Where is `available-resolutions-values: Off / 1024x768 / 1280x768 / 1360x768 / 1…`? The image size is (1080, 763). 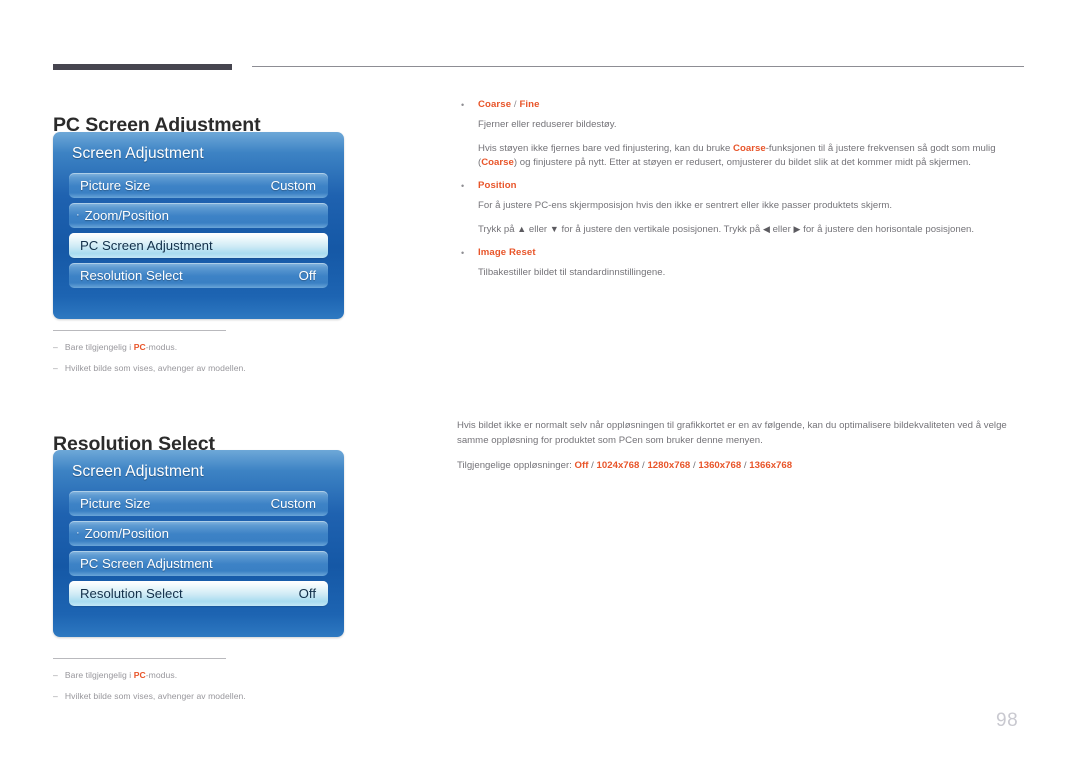
available-resolutions-values: Off / 1024x768 / 1280x768 / 1360x768 / 1… is located at coordinates (684, 465).